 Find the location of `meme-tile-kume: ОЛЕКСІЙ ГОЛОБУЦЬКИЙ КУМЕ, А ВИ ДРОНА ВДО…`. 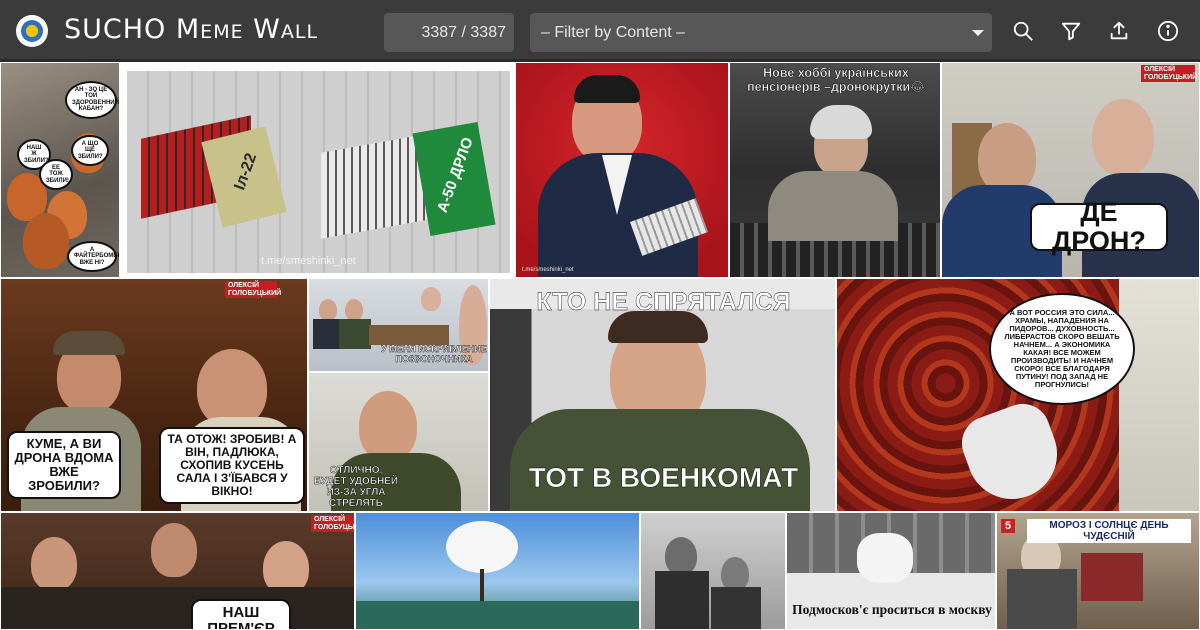

meme-tile-kume: ОЛЕКСІЙ ГОЛОБУЦЬКИЙ КУМЕ, А ВИ ДРОНА ВДО… is located at coordinates (154, 395).